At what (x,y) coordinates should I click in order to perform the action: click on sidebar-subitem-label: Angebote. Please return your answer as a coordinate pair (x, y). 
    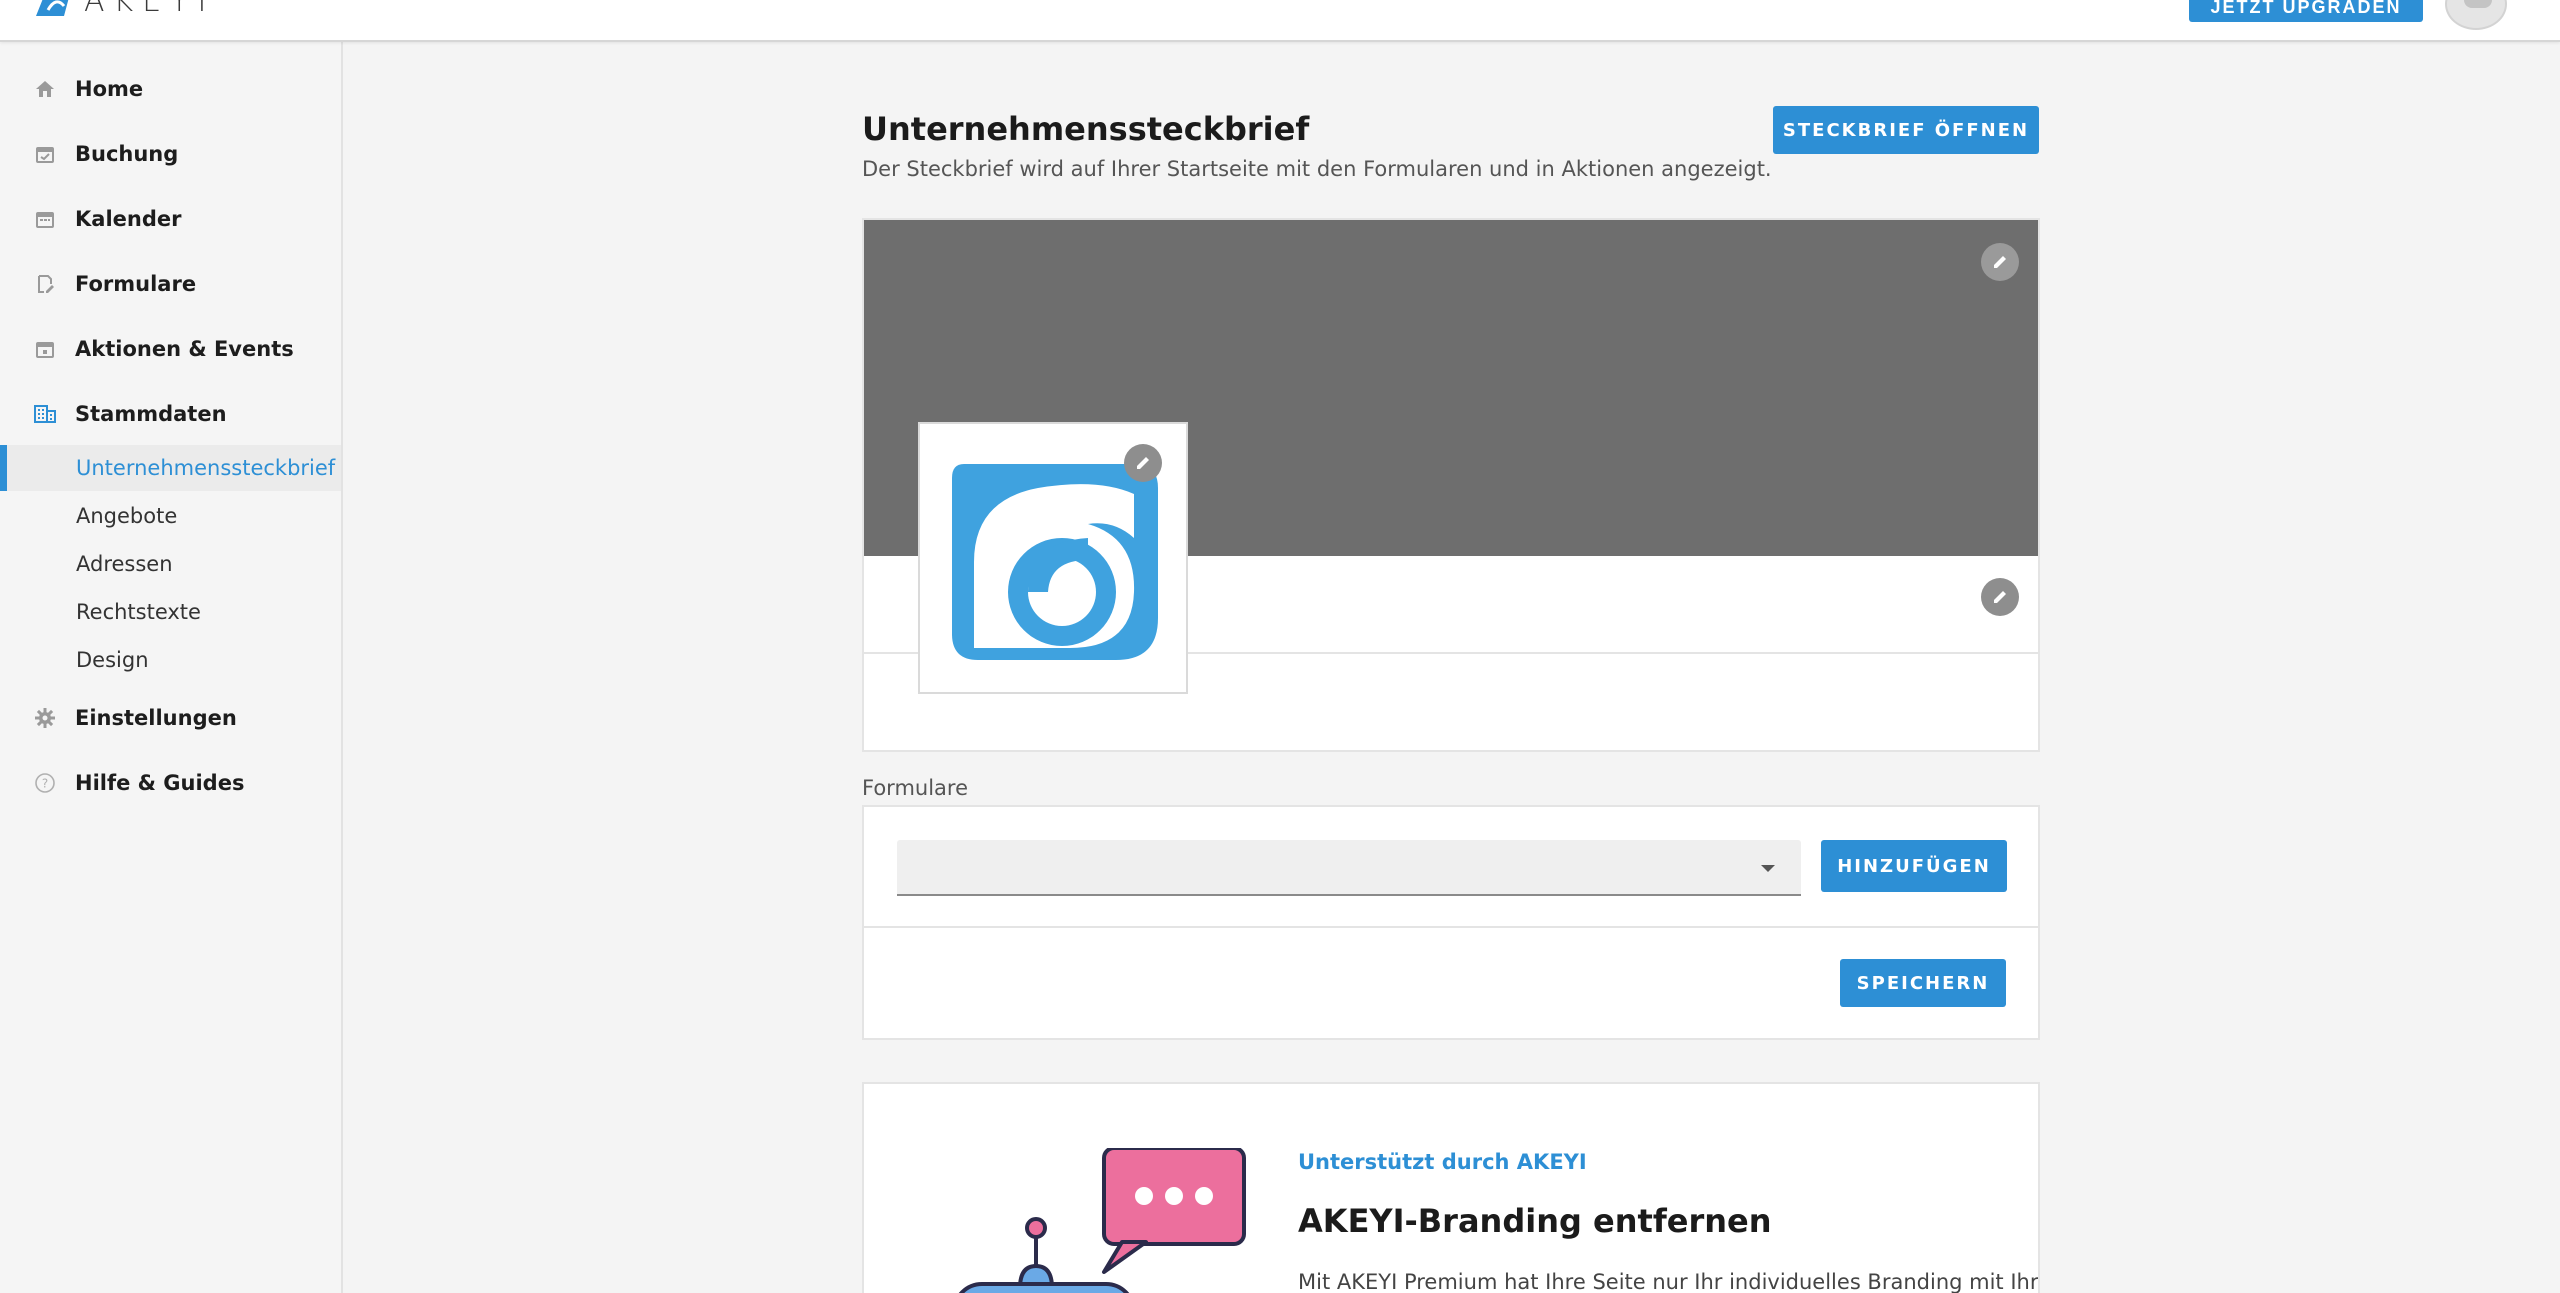
    Looking at the image, I should click on (127, 516).